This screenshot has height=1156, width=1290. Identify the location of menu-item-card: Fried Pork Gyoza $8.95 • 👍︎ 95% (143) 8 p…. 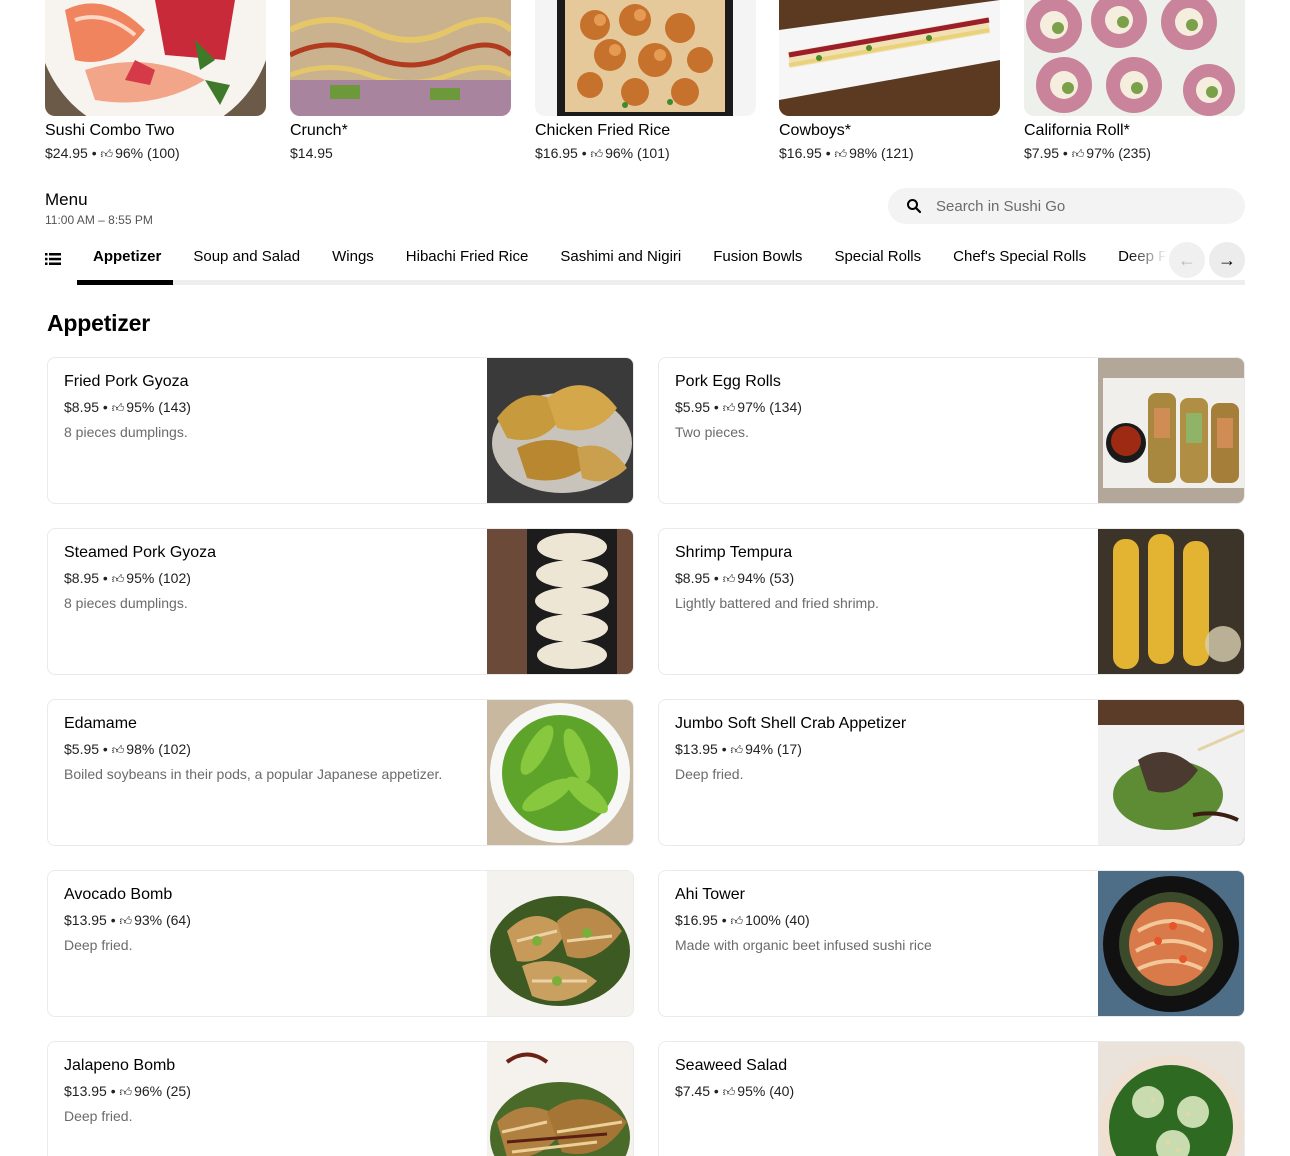
(340, 430).